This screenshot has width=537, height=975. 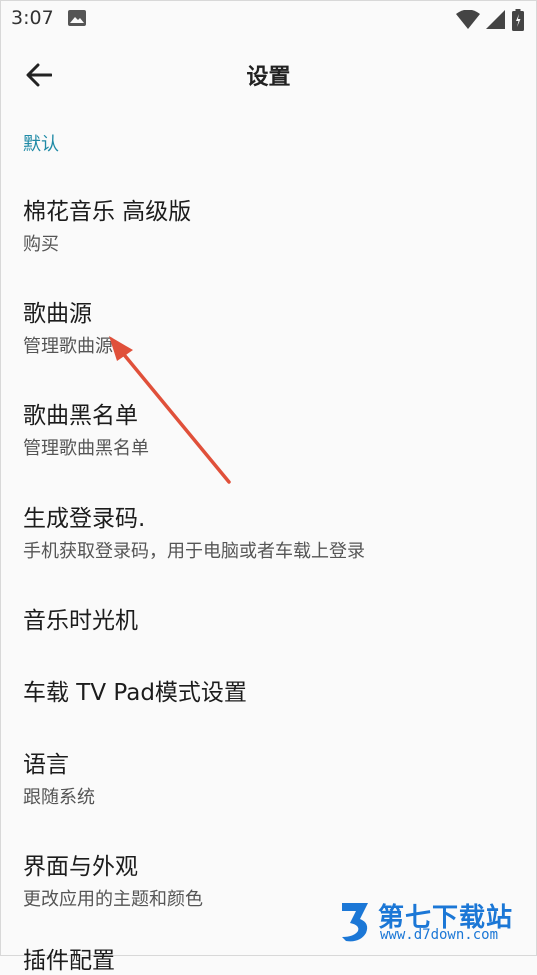 I want to click on pref-login-code: 生成登录码. 手机获取登录码，用于电脑或者车载上登录, so click(x=268, y=531).